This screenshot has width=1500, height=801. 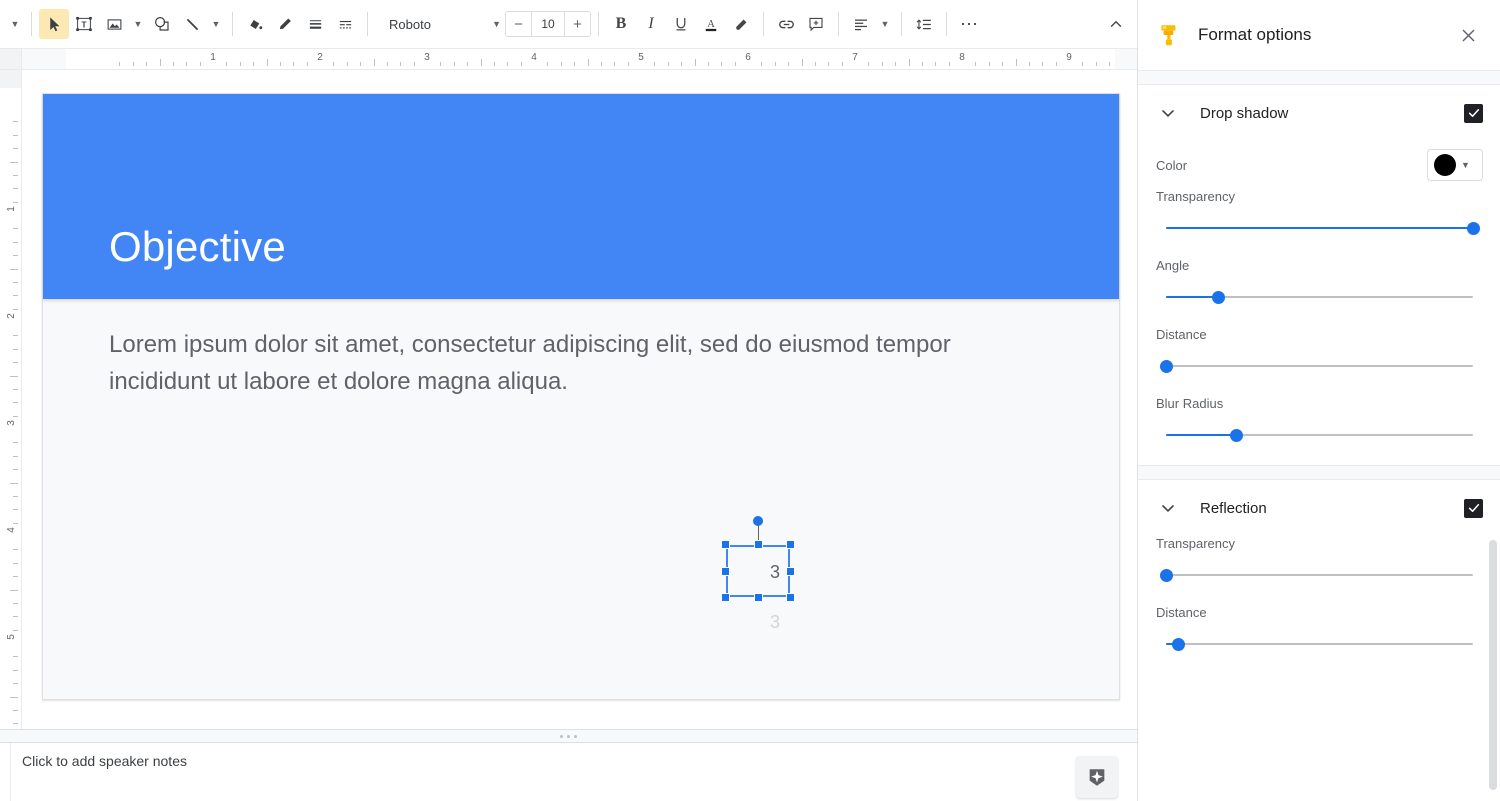 What do you see at coordinates (1468, 35) in the screenshot?
I see `close-panel-button` at bounding box center [1468, 35].